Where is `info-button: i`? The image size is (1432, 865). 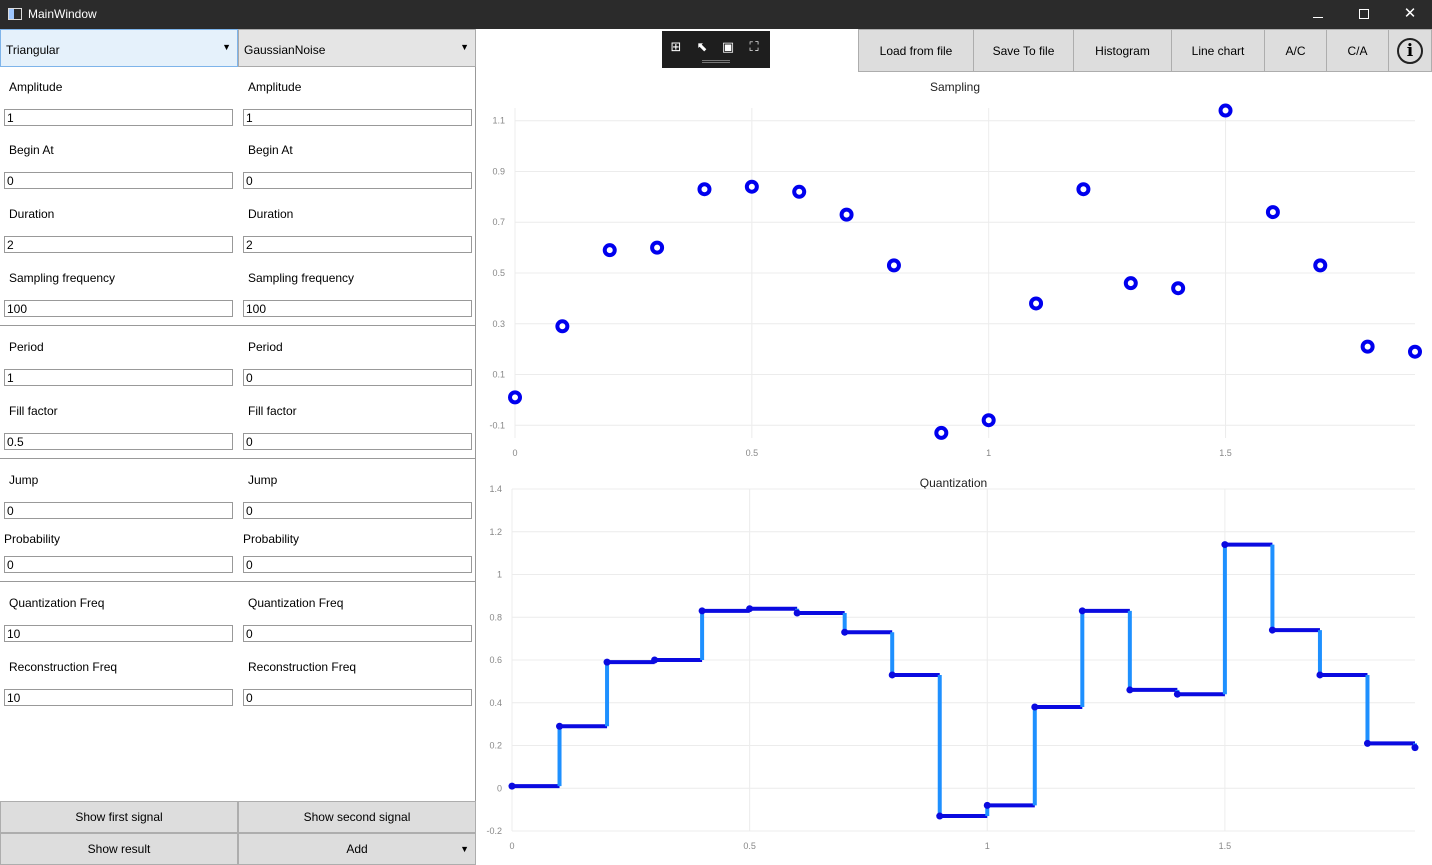
info-button: i is located at coordinates (1410, 50).